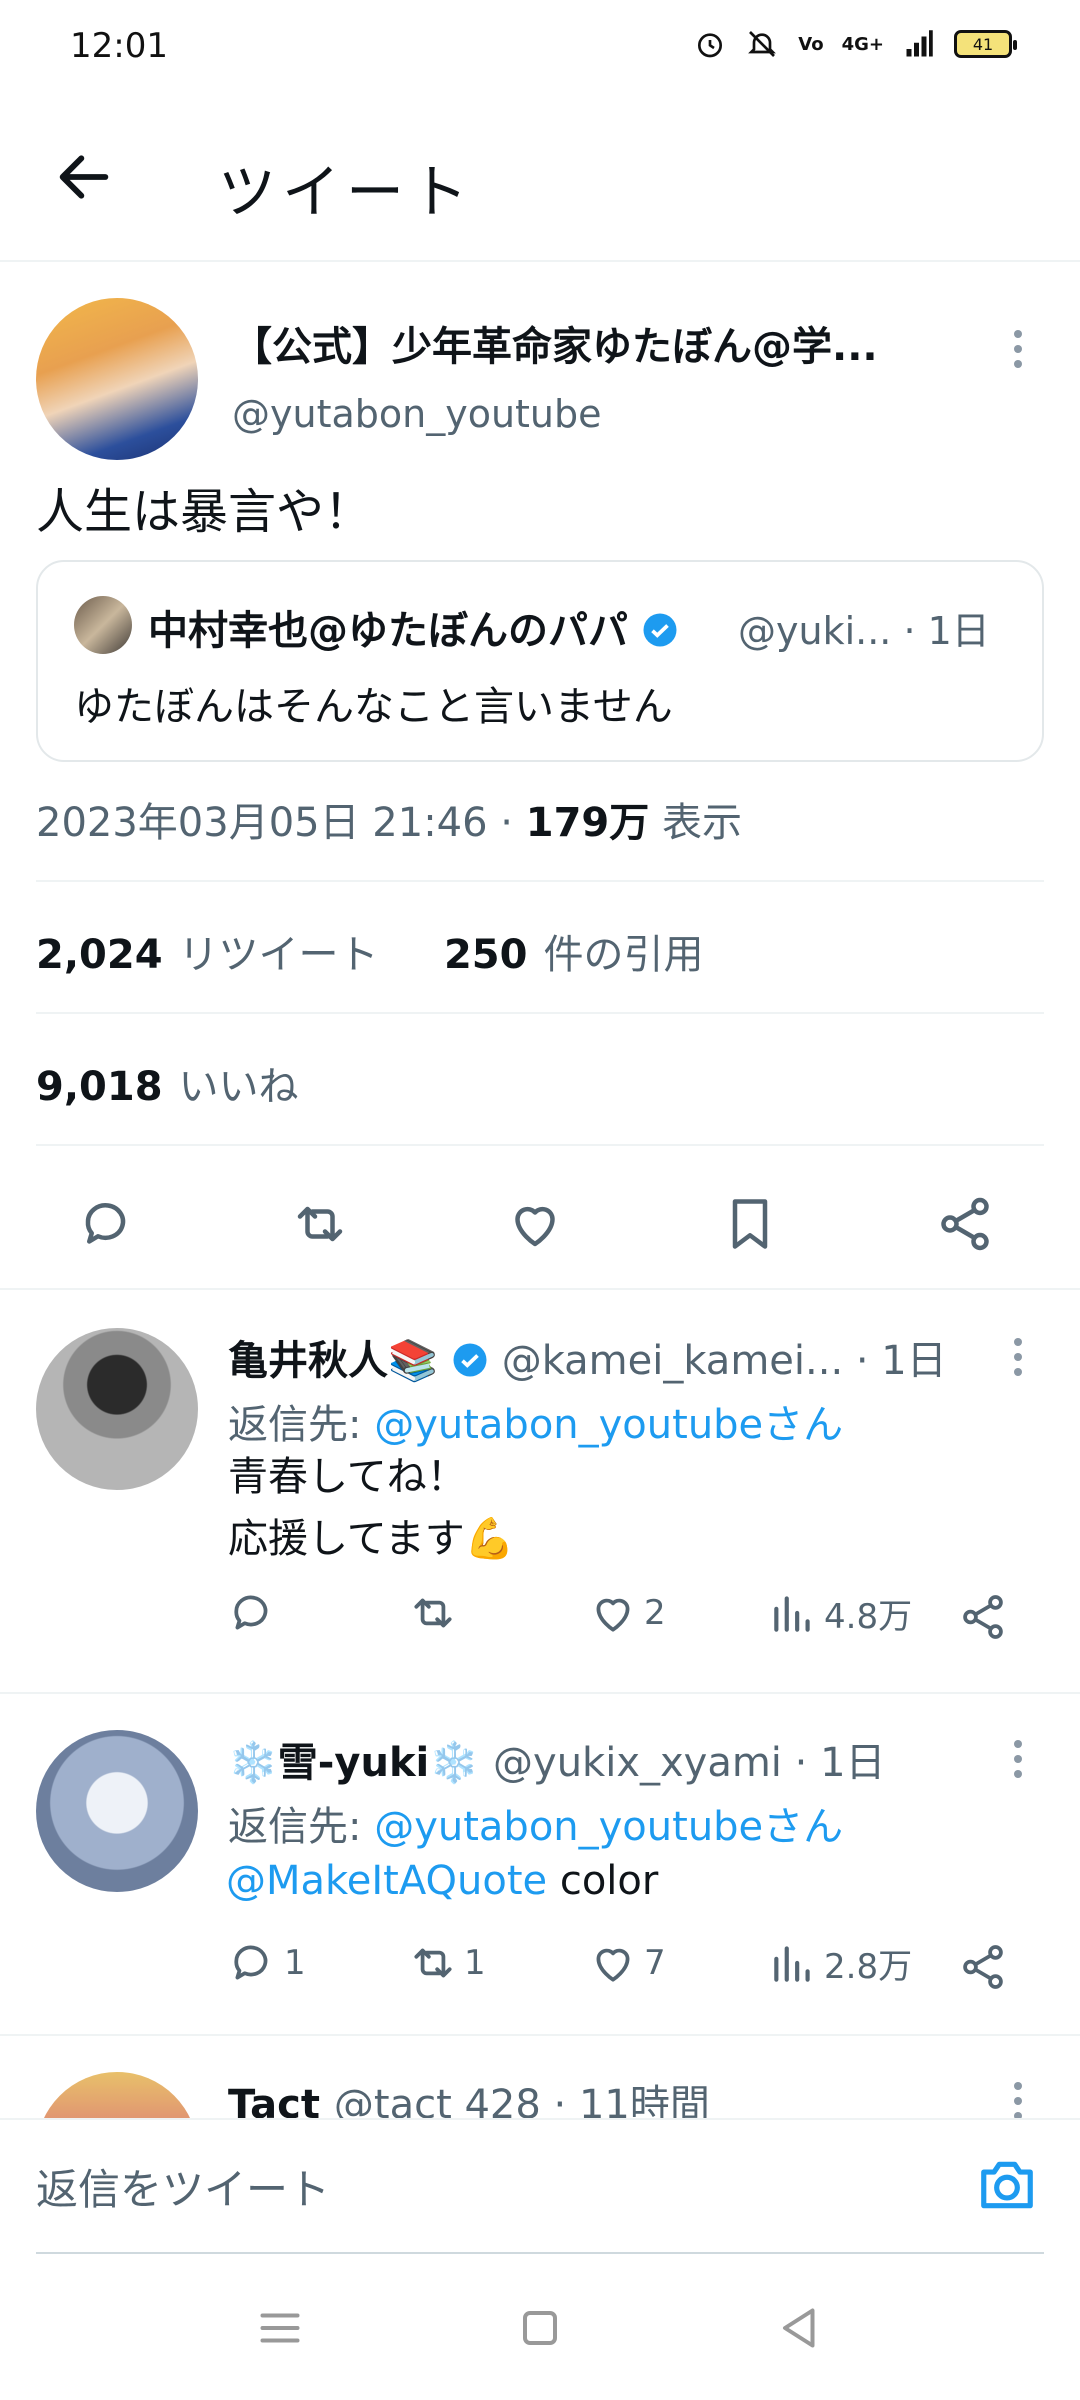  I want to click on likes-label: いいね, so click(238, 1087).